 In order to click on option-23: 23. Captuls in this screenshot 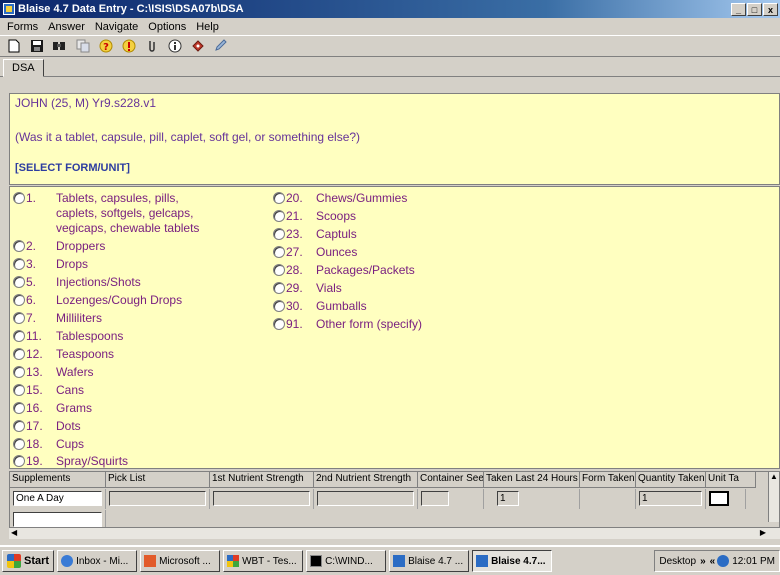, I will do `click(315, 234)`.